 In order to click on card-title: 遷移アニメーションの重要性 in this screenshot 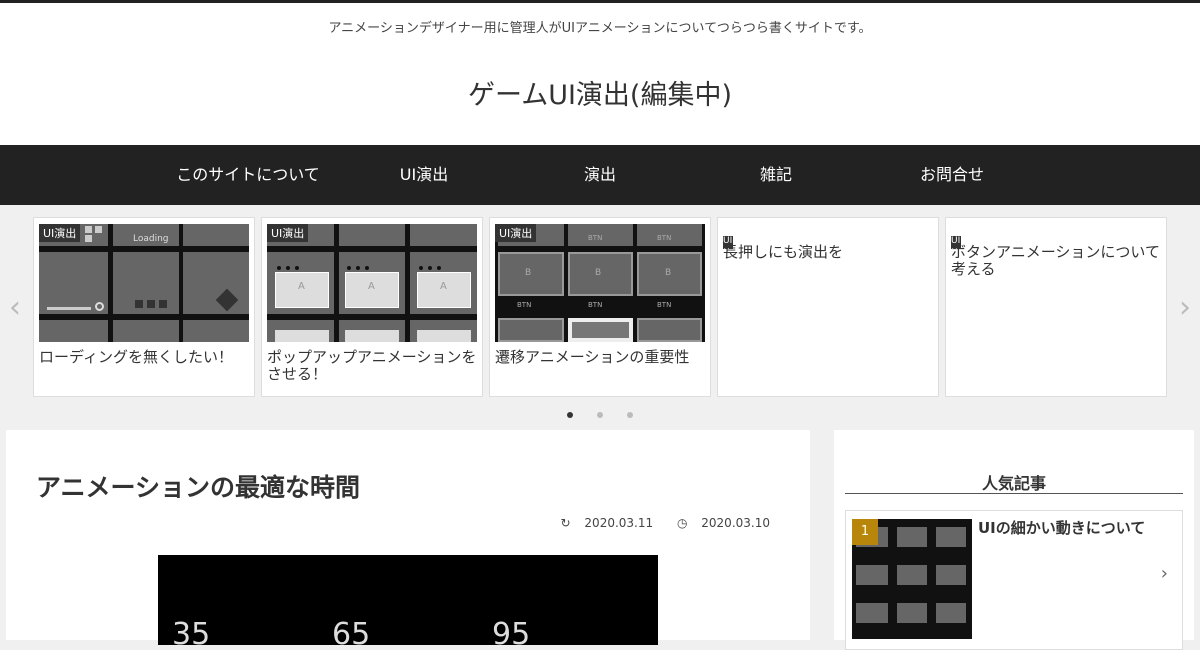, I will do `click(592, 357)`.